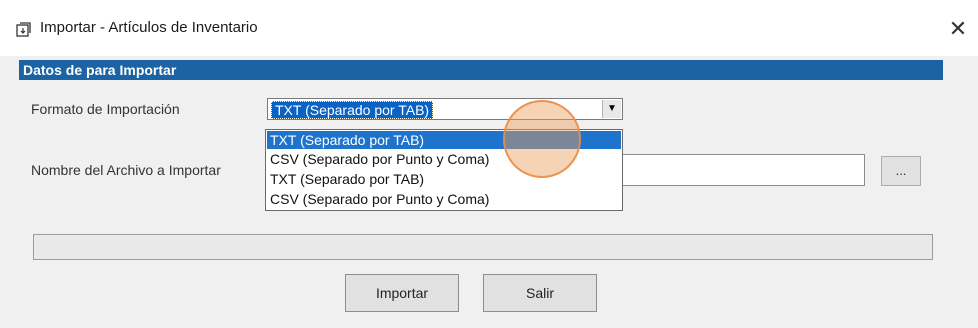  Describe the element at coordinates (481, 70) in the screenshot. I see `section-header: Datos de para Importar` at that location.